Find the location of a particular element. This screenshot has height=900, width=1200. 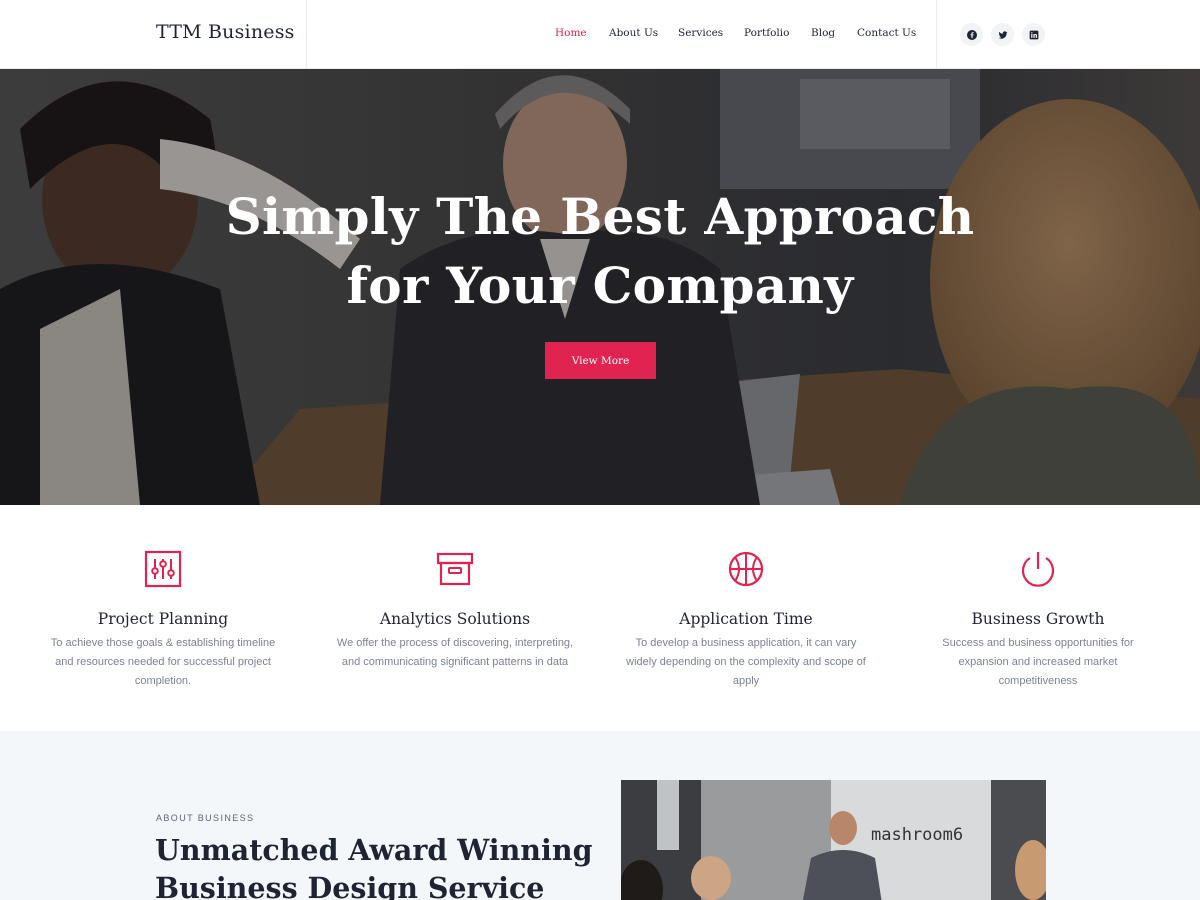

feature-title: Analytics Solutions is located at coordinates (455, 619).